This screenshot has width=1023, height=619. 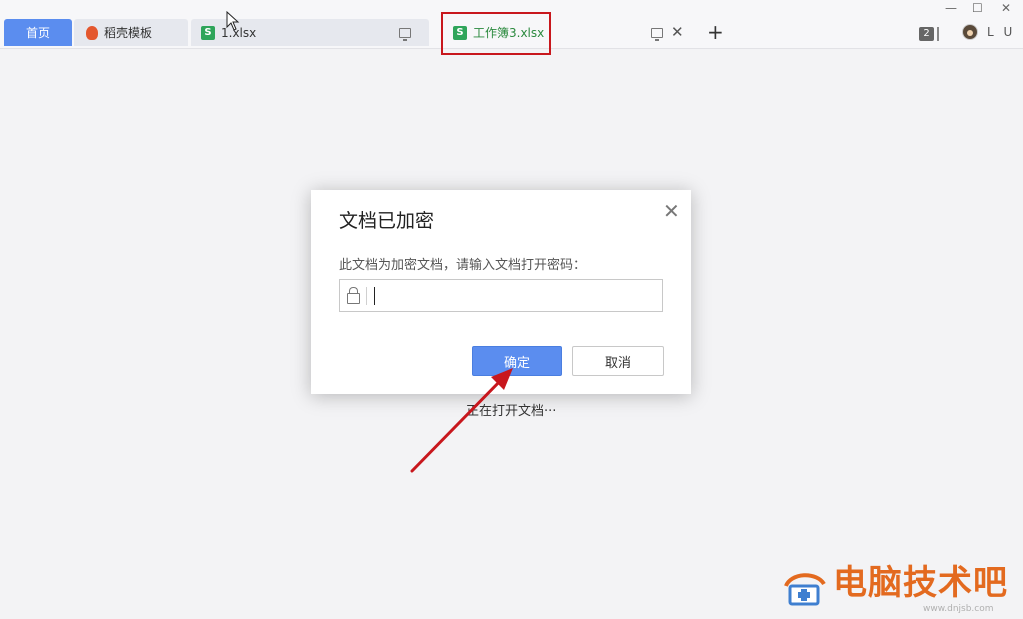 I want to click on maximize-icon: ☐, so click(x=977, y=8).